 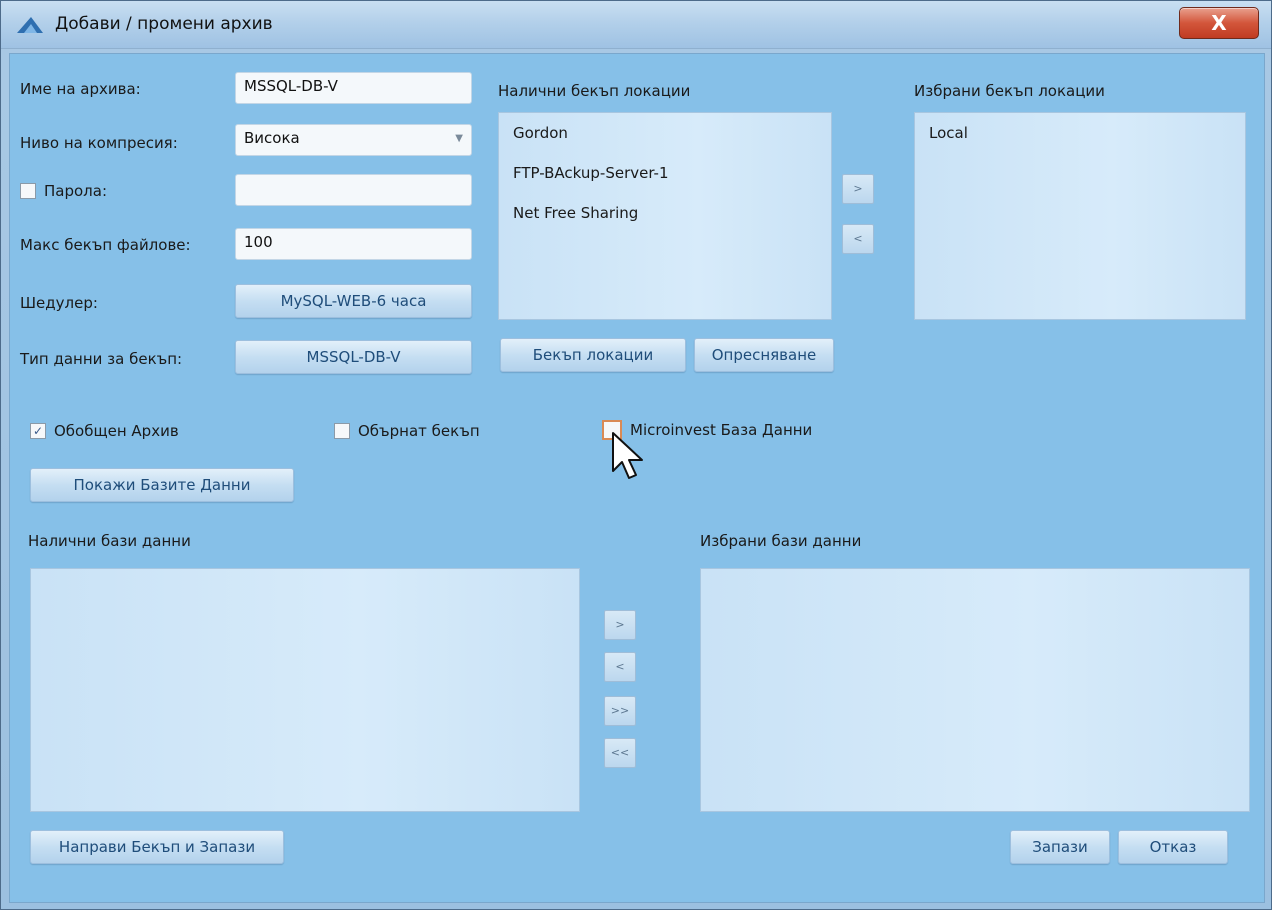 What do you see at coordinates (593, 355) in the screenshot?
I see `backup-locations-button: Бекъп локации` at bounding box center [593, 355].